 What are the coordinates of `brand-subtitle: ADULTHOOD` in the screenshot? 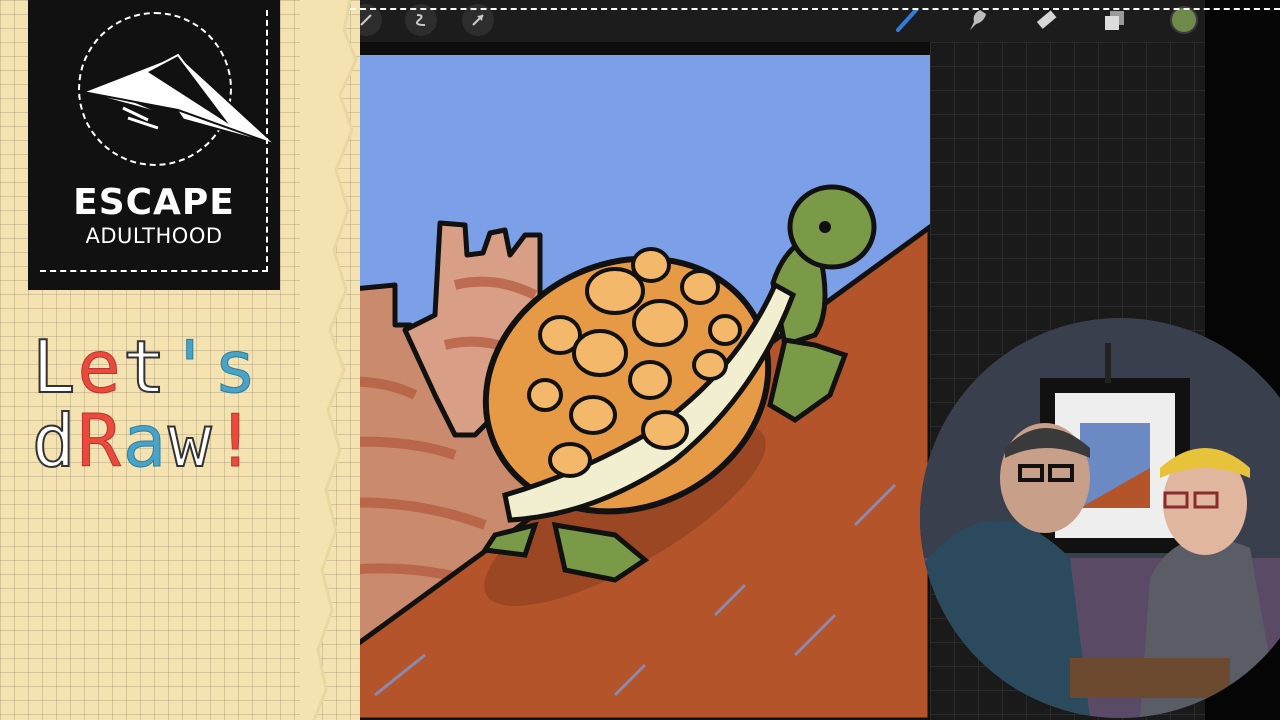 It's located at (154, 236).